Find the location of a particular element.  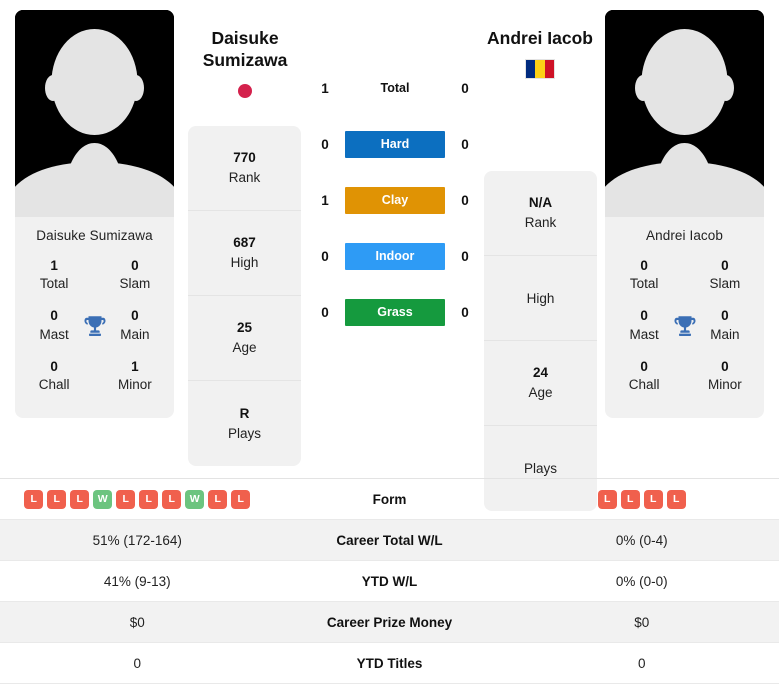

surface-row-indoor: 0 Indoor 0 is located at coordinates (395, 256).